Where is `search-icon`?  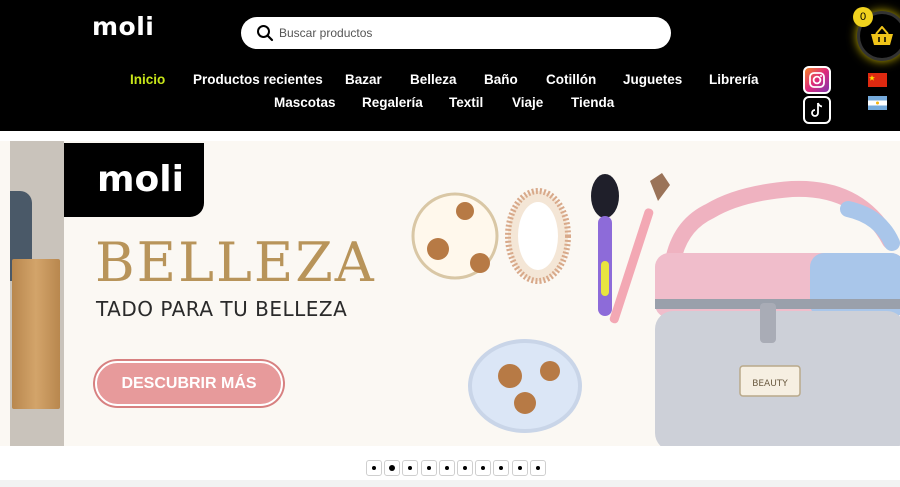
search-icon is located at coordinates (265, 33).